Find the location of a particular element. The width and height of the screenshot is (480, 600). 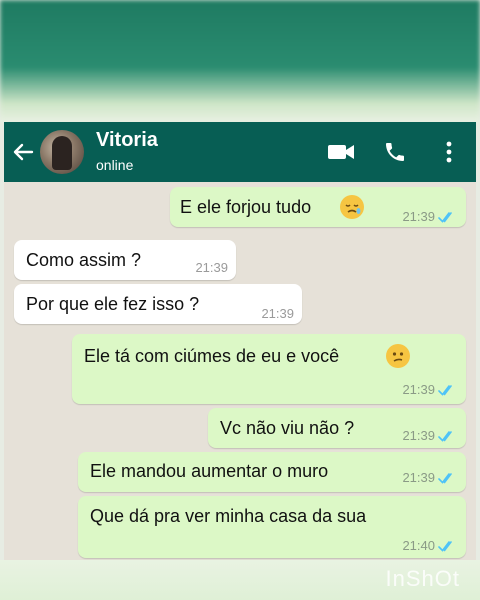

message-text: E ele forjou tudo is located at coordinates (246, 207).